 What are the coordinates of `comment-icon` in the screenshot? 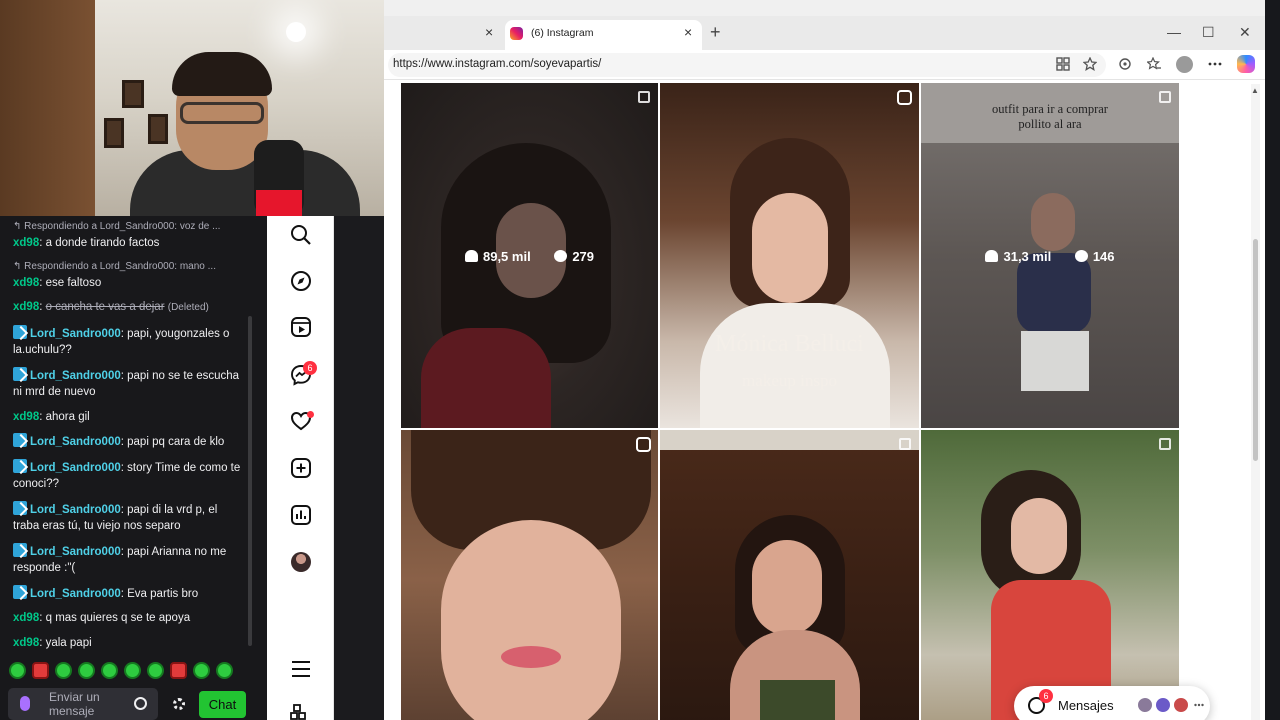 It's located at (1081, 256).